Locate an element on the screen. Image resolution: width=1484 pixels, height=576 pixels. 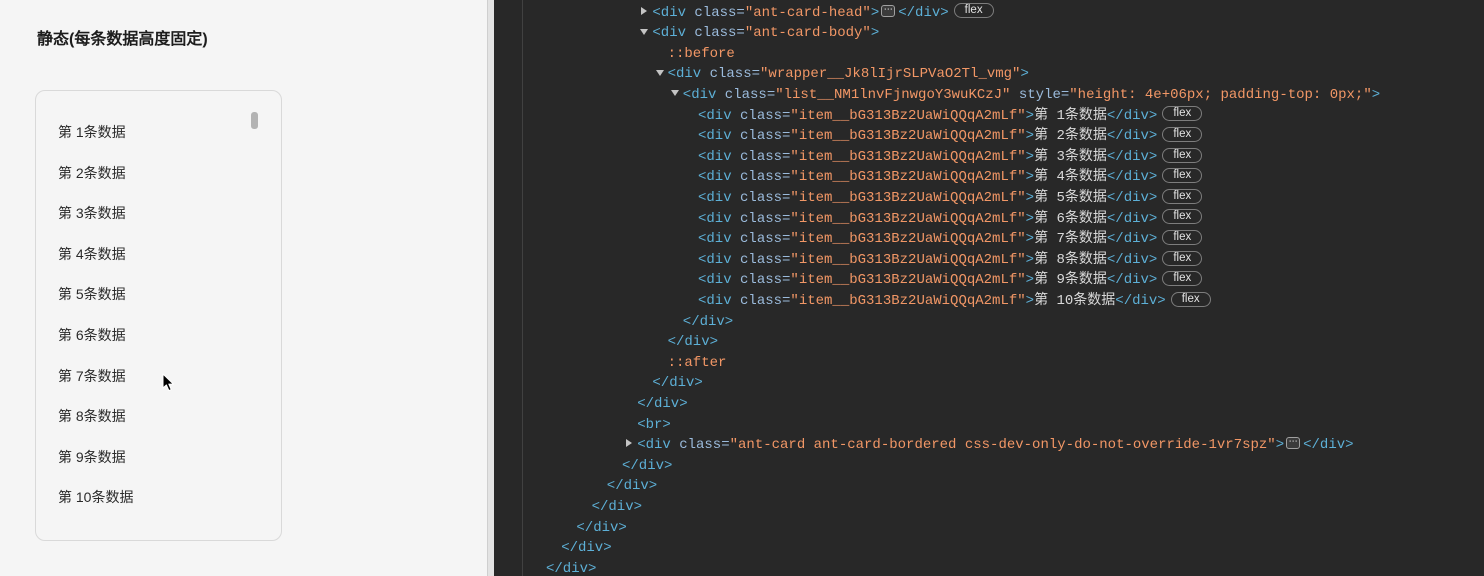
list-item: 第 9条数据 is located at coordinates (92, 456).